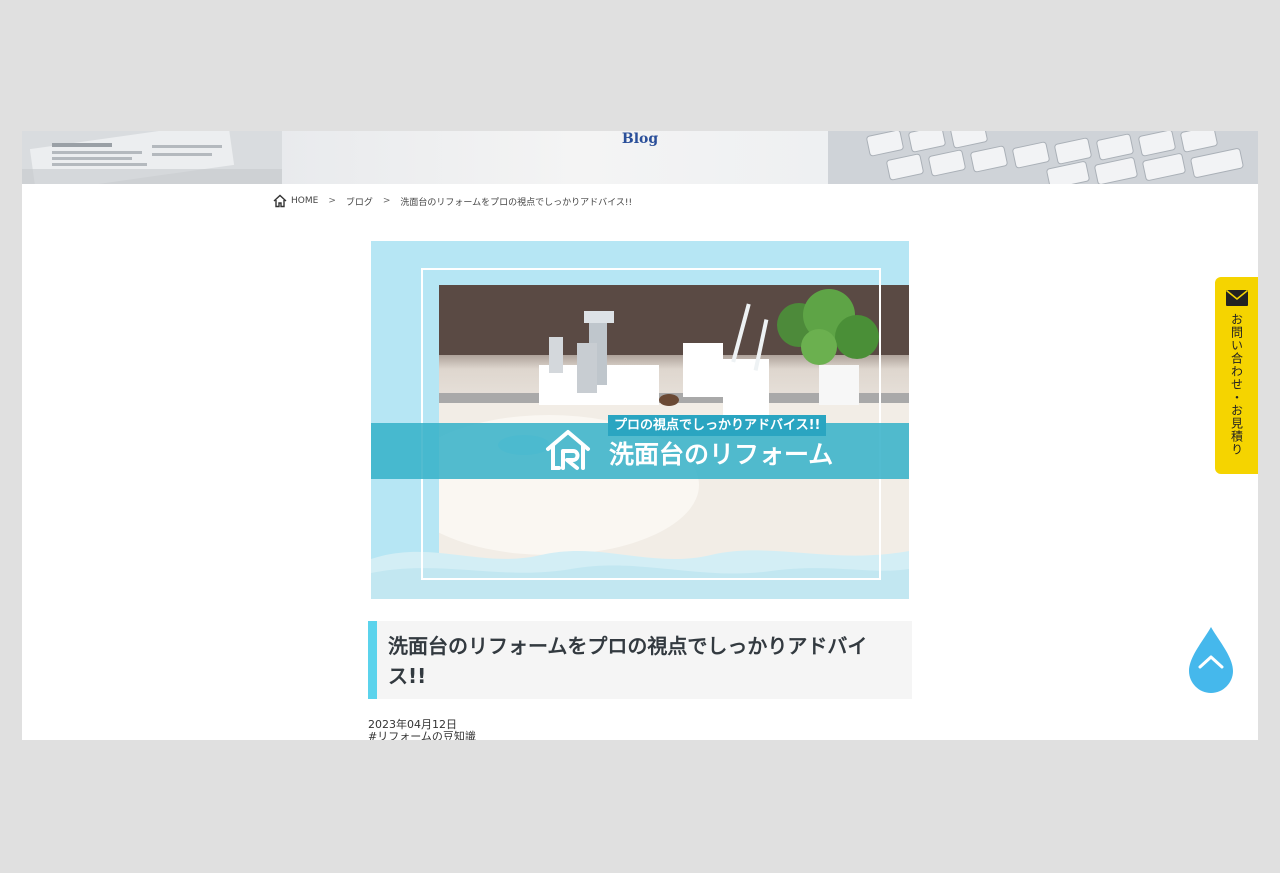 This screenshot has width=1280, height=873. Describe the element at coordinates (640, 139) in the screenshot. I see `hero-title: Blog` at that location.